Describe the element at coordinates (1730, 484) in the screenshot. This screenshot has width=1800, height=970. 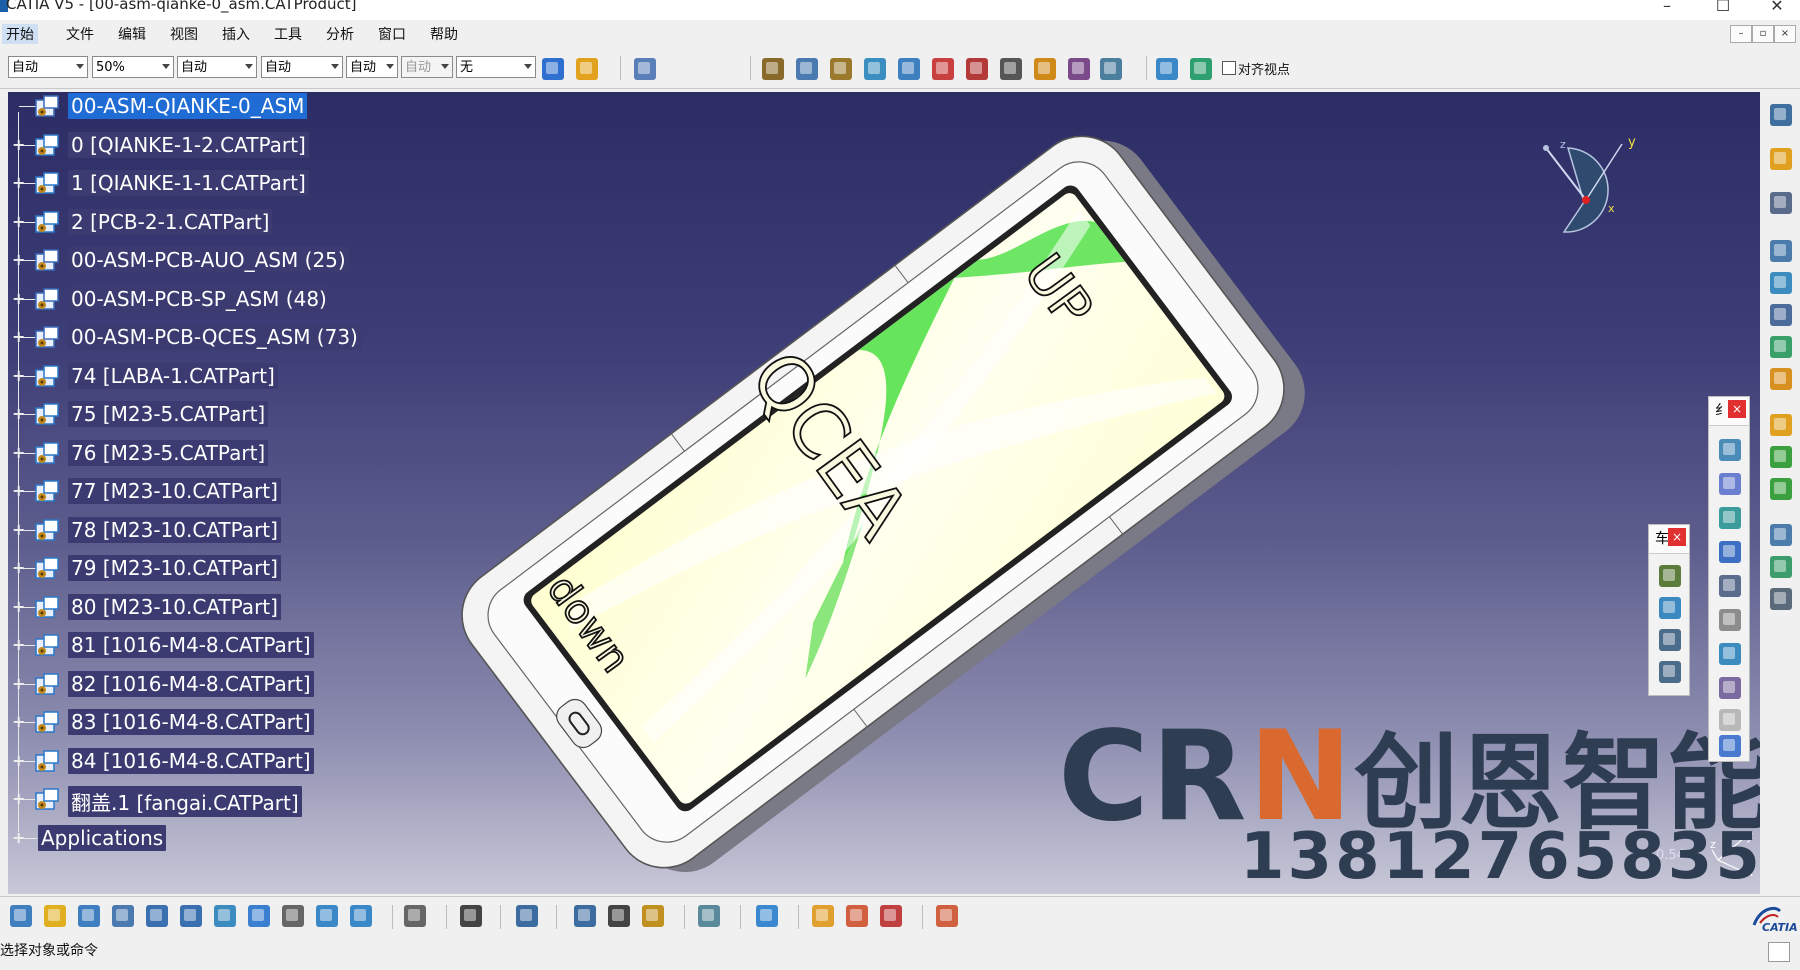
I see `contact-constraint-icon` at that location.